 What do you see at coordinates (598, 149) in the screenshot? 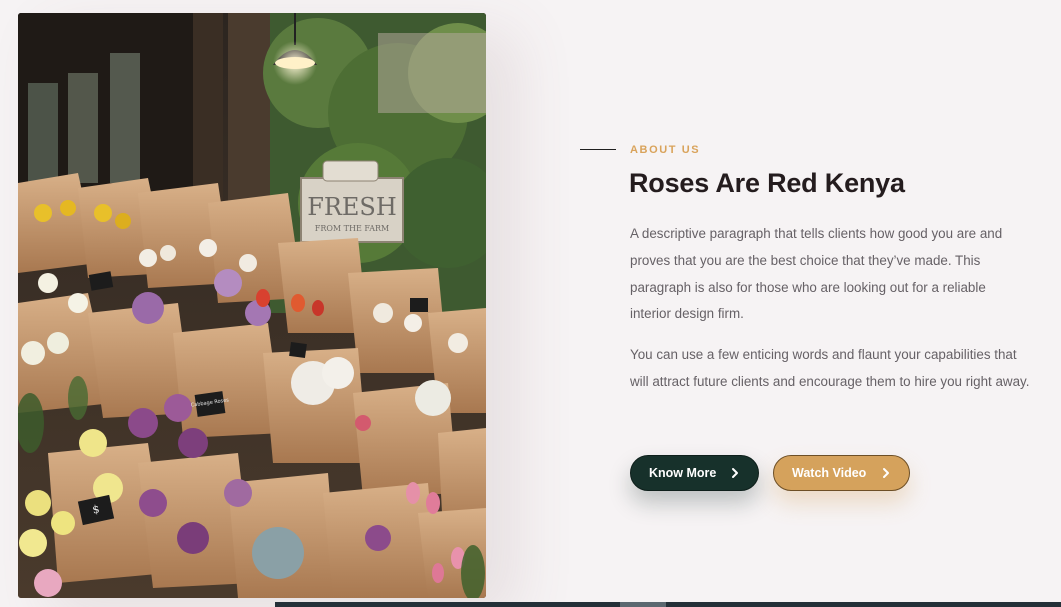
I see `eyebrow-divider` at bounding box center [598, 149].